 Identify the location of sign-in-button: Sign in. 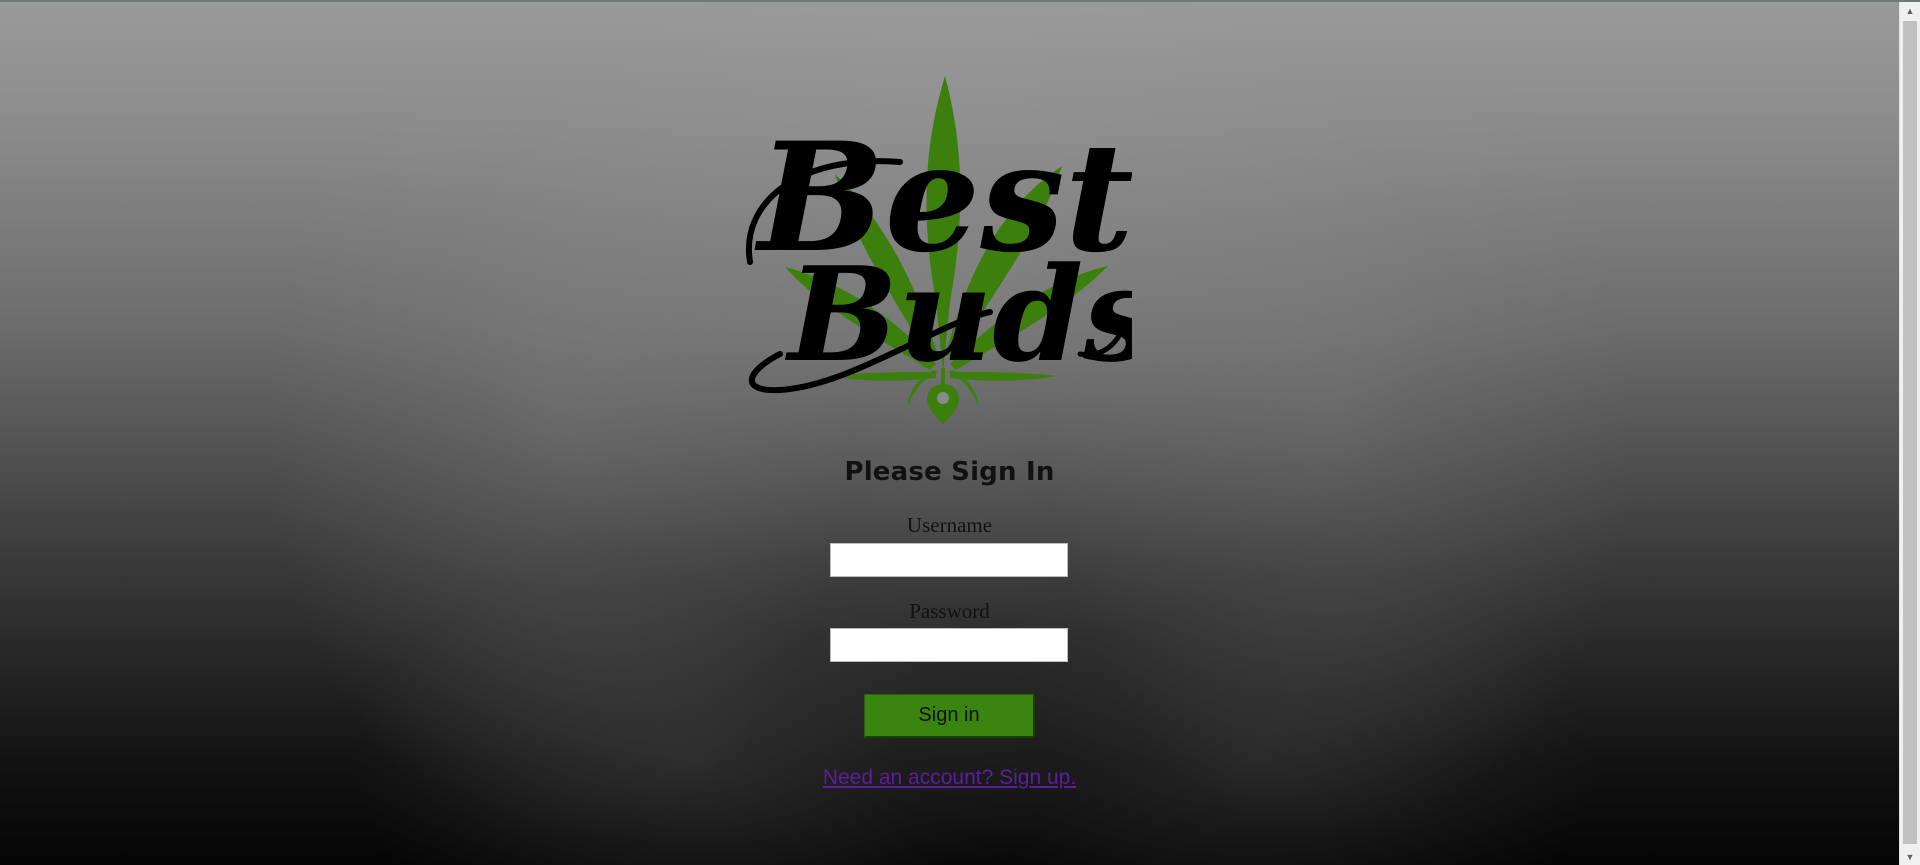
(949, 716).